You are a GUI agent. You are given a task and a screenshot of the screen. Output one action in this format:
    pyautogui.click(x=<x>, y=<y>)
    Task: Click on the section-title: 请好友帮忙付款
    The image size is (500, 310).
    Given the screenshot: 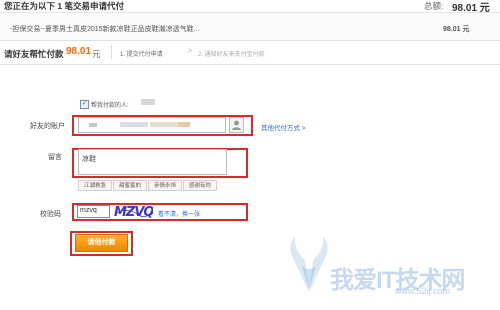 What is the action you would take?
    pyautogui.click(x=34, y=54)
    